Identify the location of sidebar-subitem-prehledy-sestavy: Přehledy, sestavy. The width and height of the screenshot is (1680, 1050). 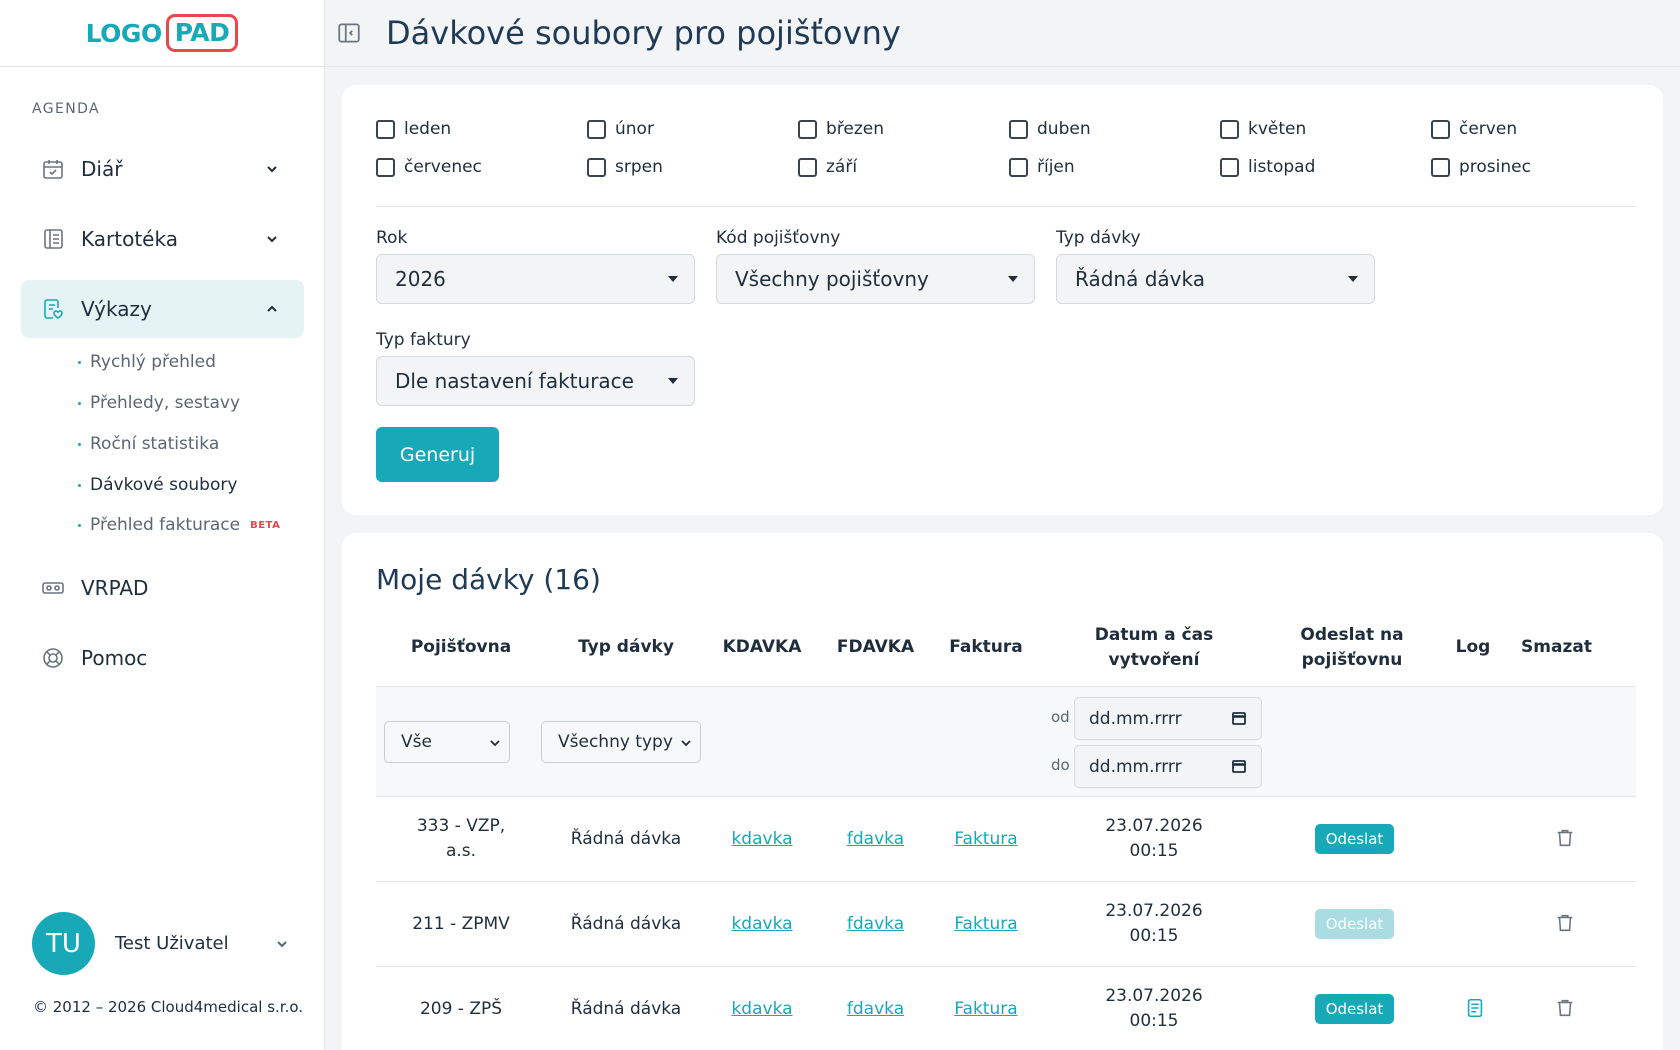
(159, 403).